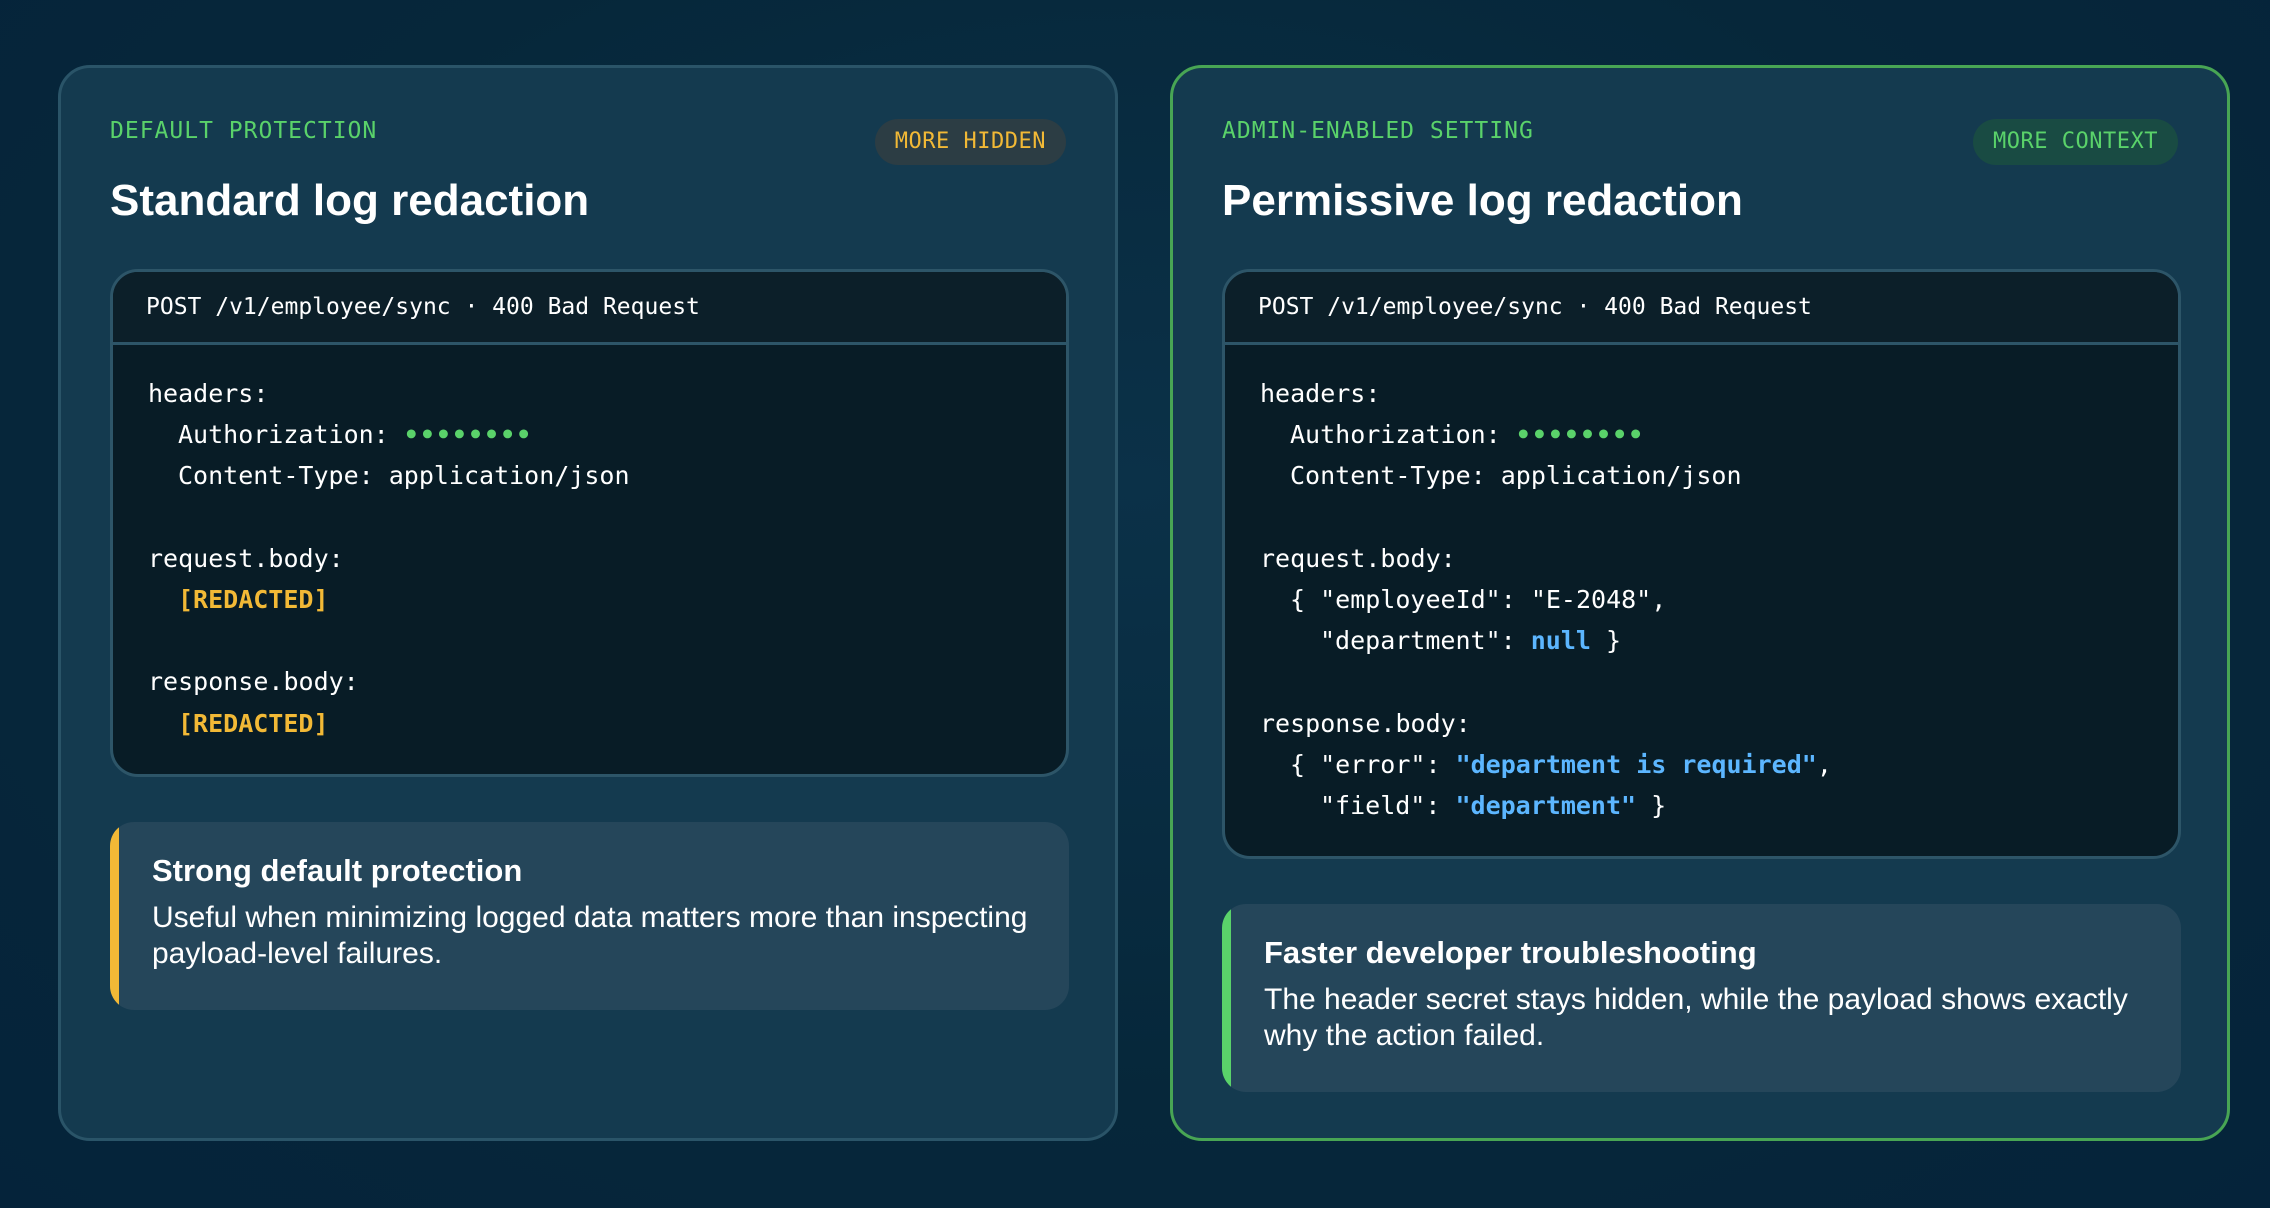 Image resolution: width=2270 pixels, height=1208 pixels. Describe the element at coordinates (1719, 640) in the screenshot. I see `request-json-line: "department": null }` at that location.